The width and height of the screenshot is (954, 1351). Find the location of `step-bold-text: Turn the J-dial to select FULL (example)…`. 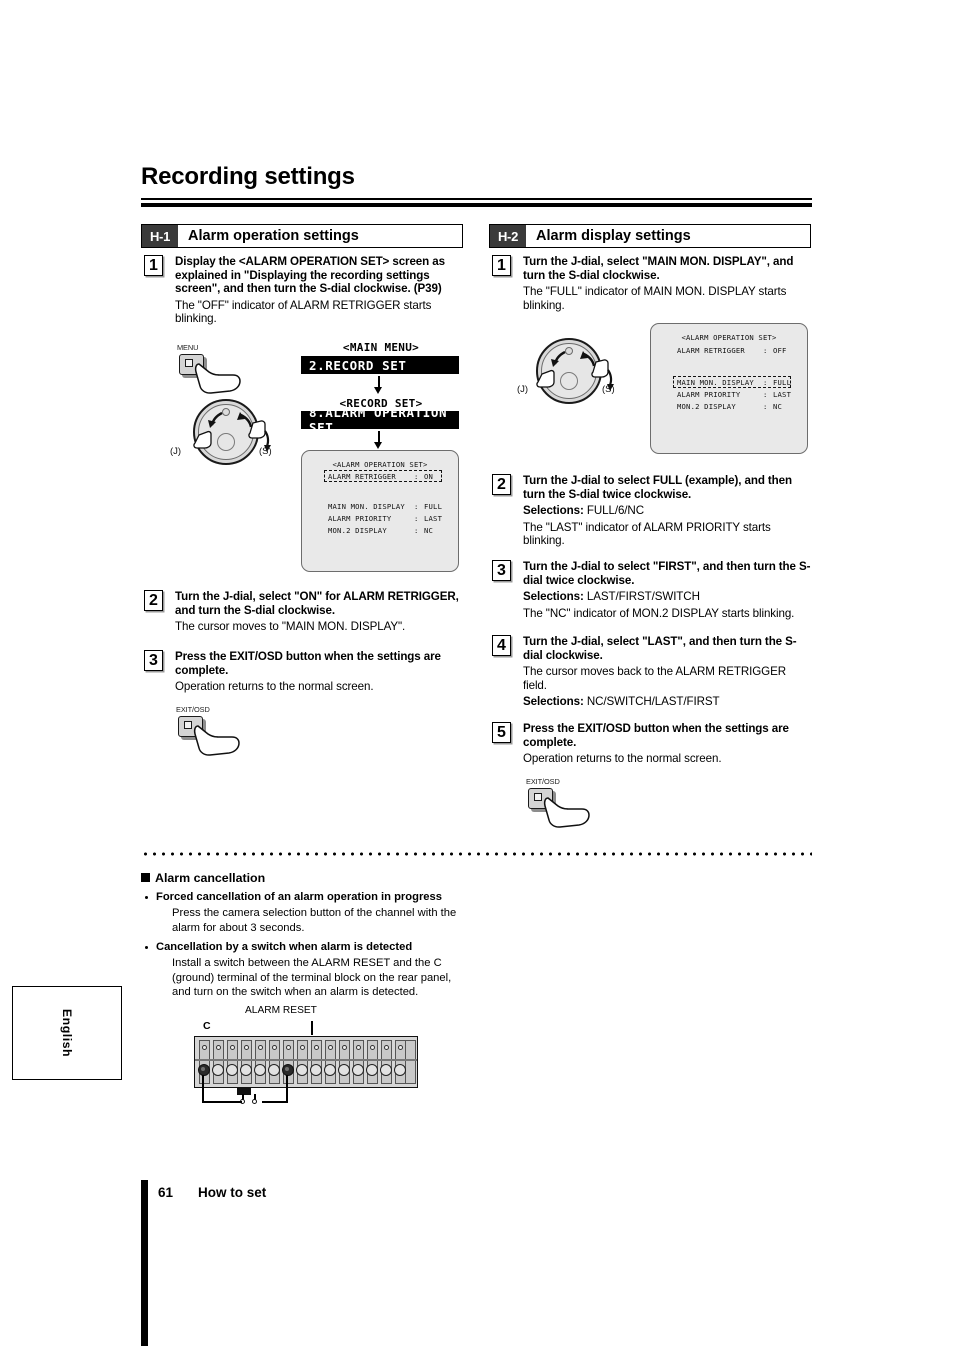

step-bold-text: Turn the J-dial to select FULL (example)… is located at coordinates (657, 487).